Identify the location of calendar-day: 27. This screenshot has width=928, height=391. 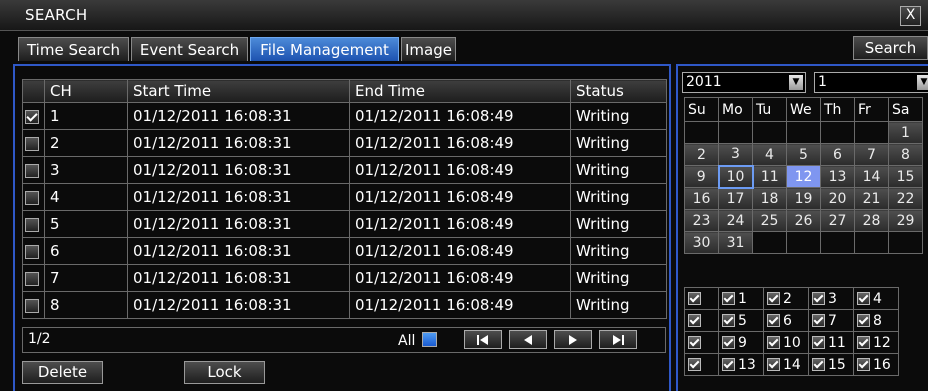
(837, 220).